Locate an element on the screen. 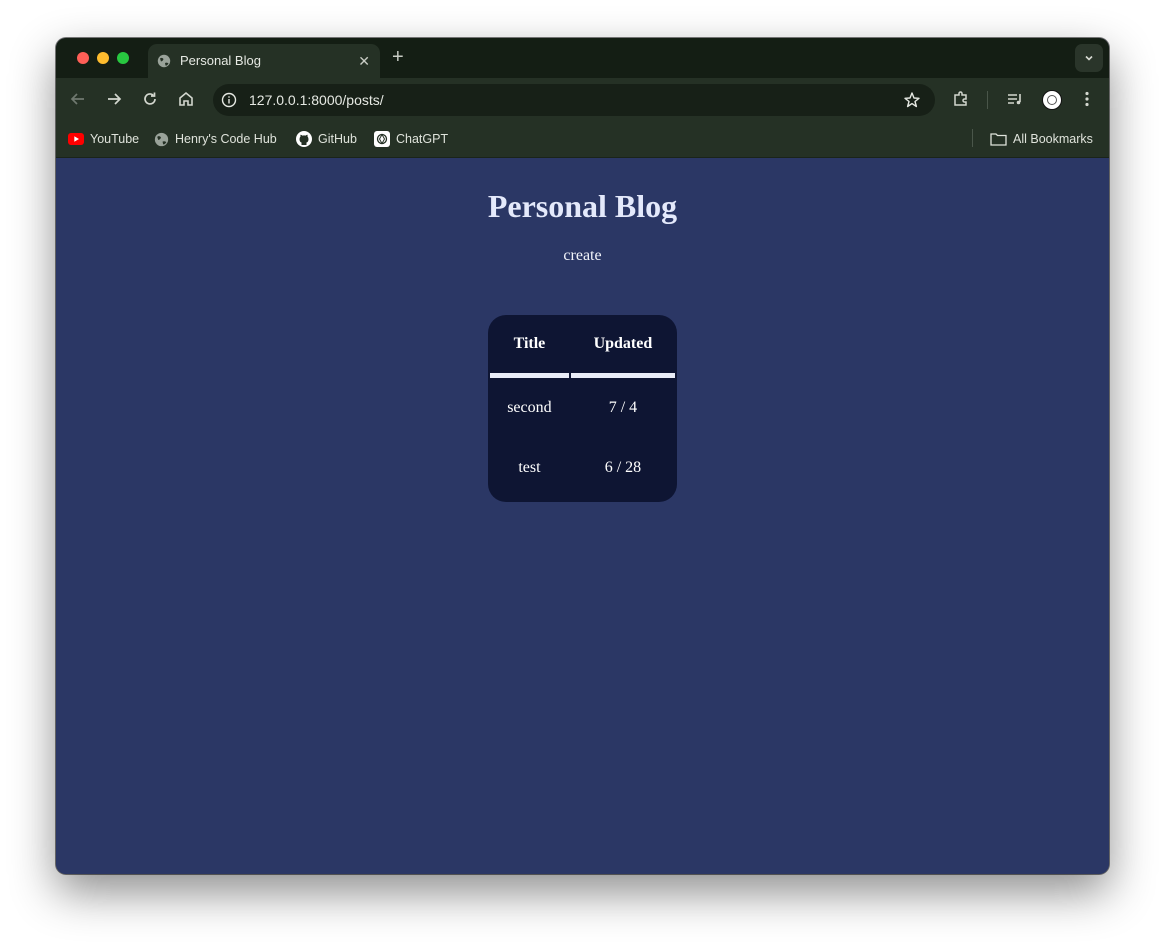 The image size is (1165, 948). bookmark-label: GitHub is located at coordinates (337, 139).